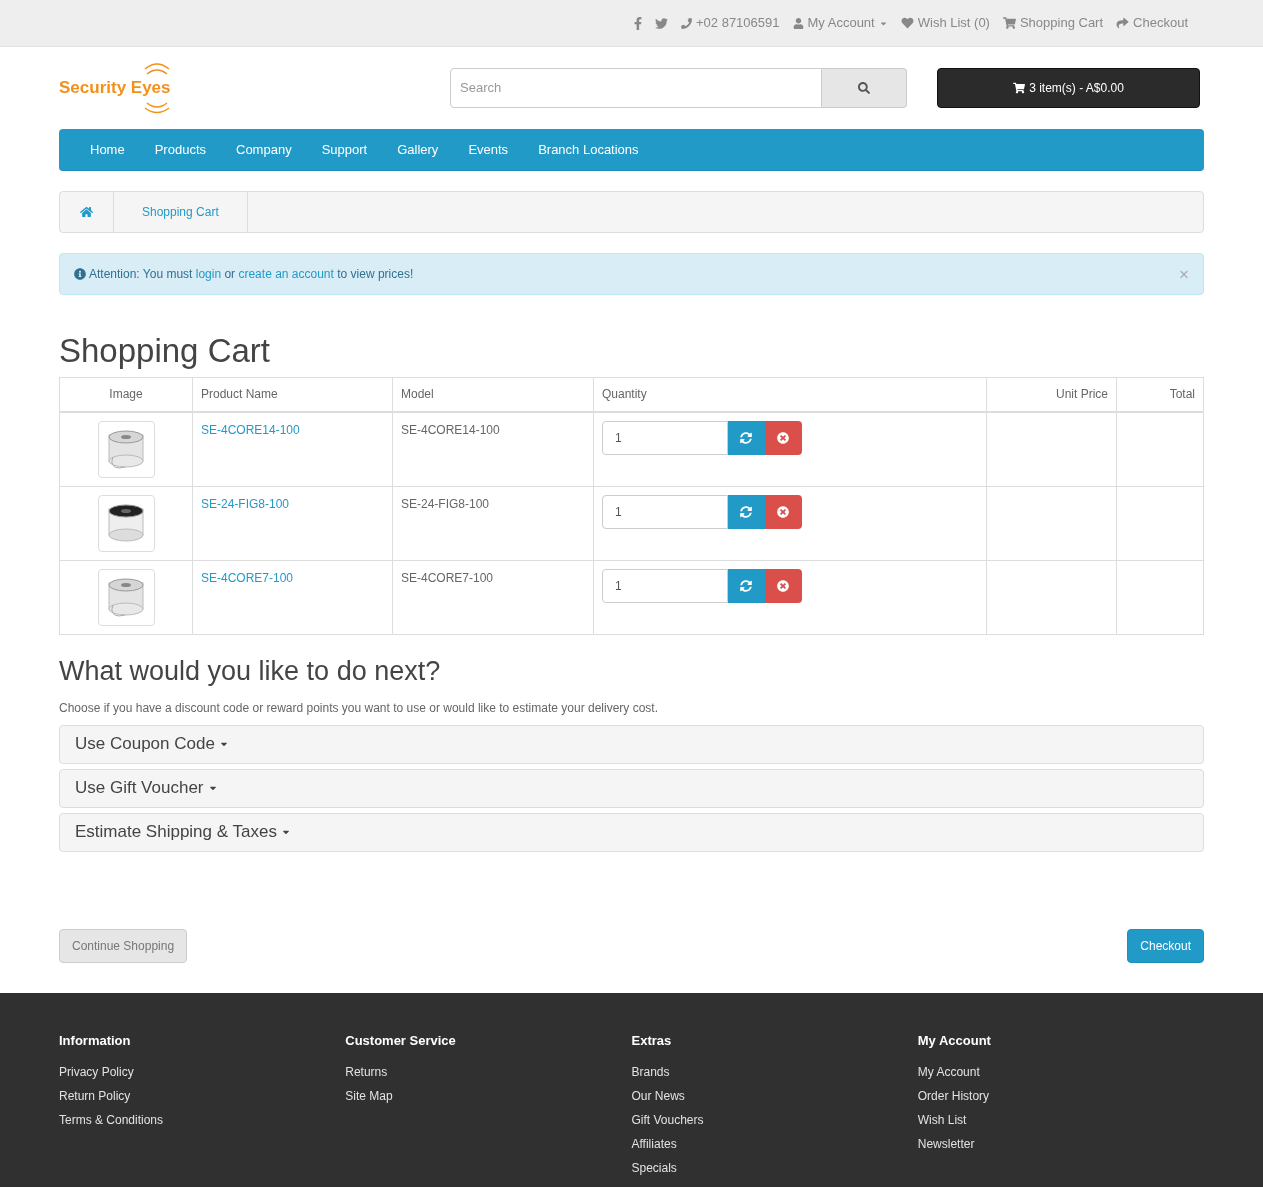  What do you see at coordinates (447, 577) in the screenshot?
I see `model-text: SE-4CORE7-100` at bounding box center [447, 577].